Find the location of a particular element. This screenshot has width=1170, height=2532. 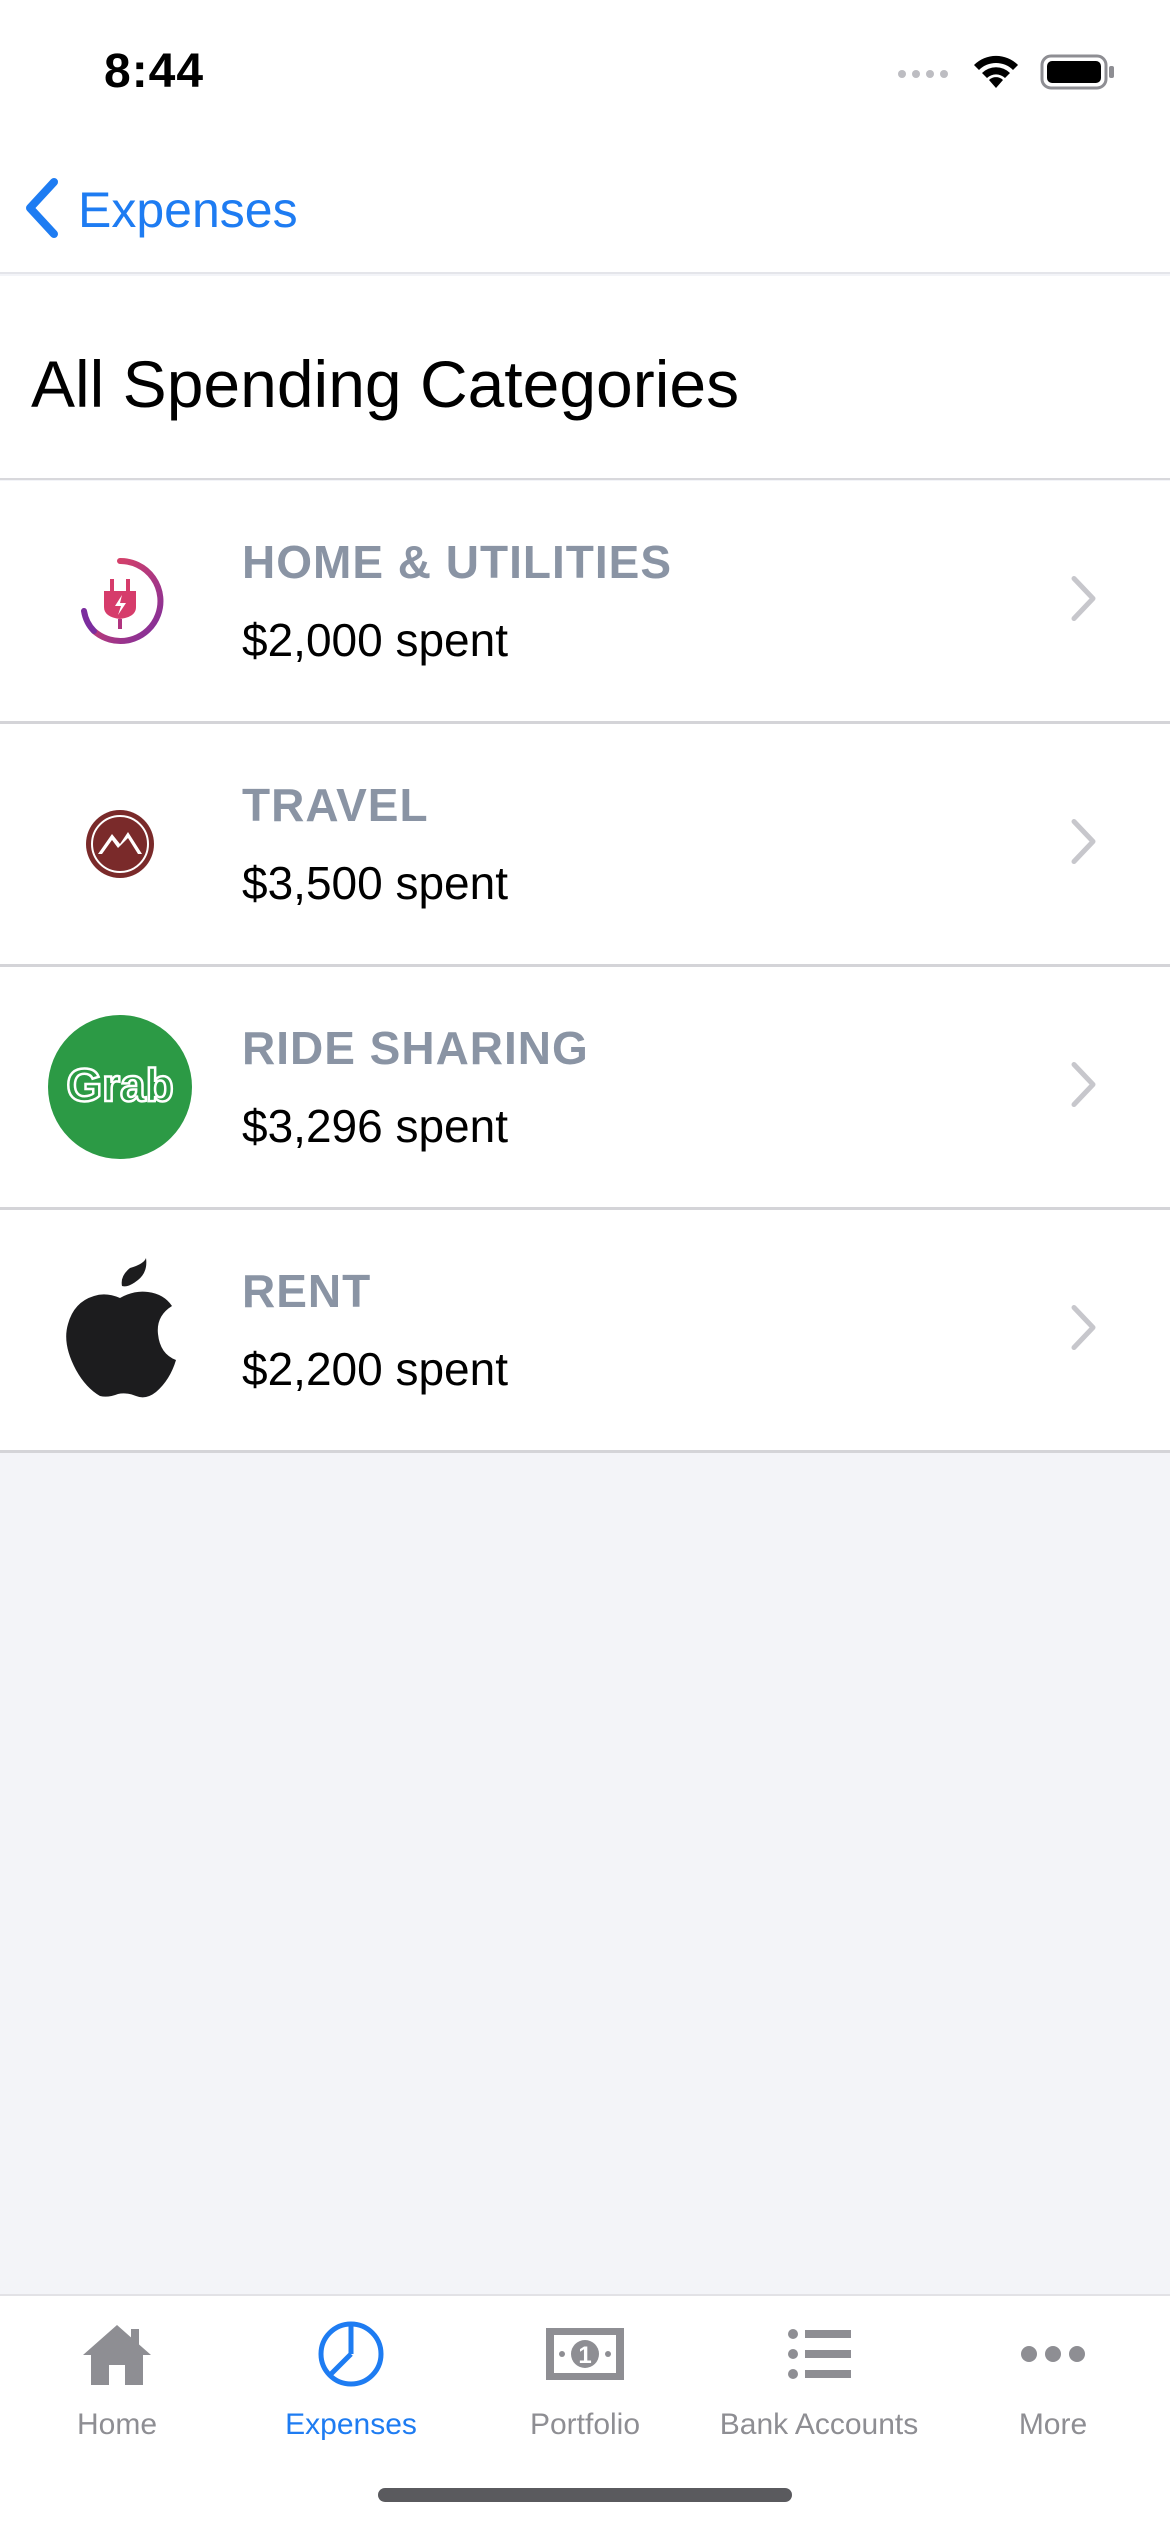

category-row-ride-sharing: Grab RIDE SHARING $3,296 spent is located at coordinates (585, 1088).